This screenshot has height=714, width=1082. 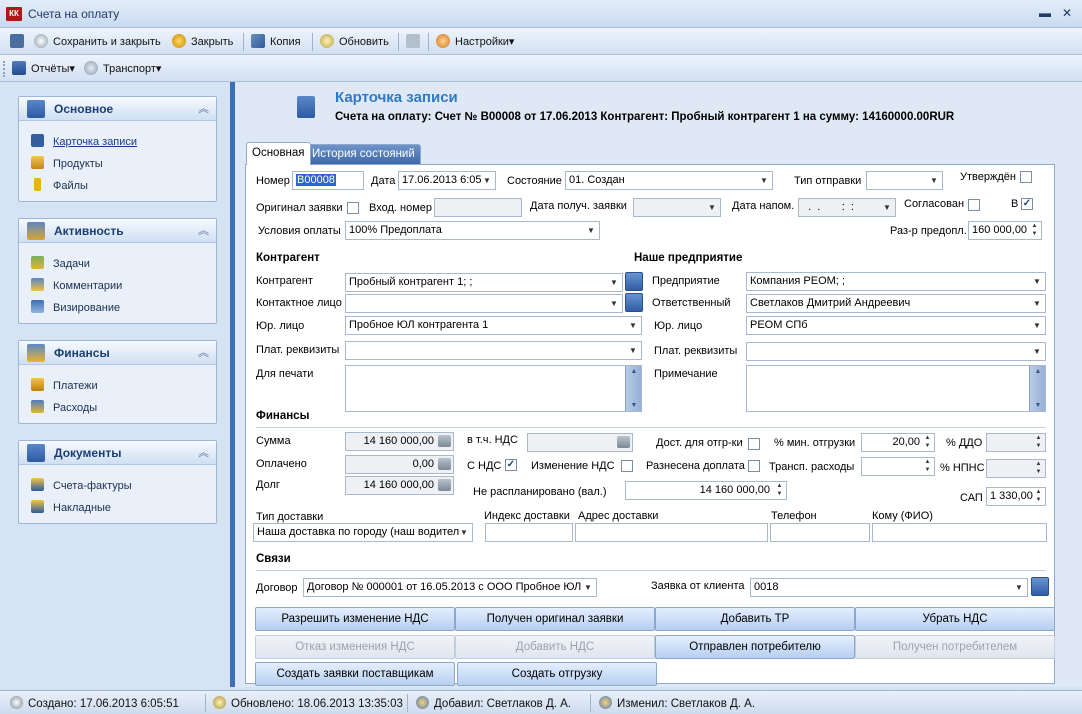 I want to click on with-vat-checkbox: ✓, so click(x=511, y=465).